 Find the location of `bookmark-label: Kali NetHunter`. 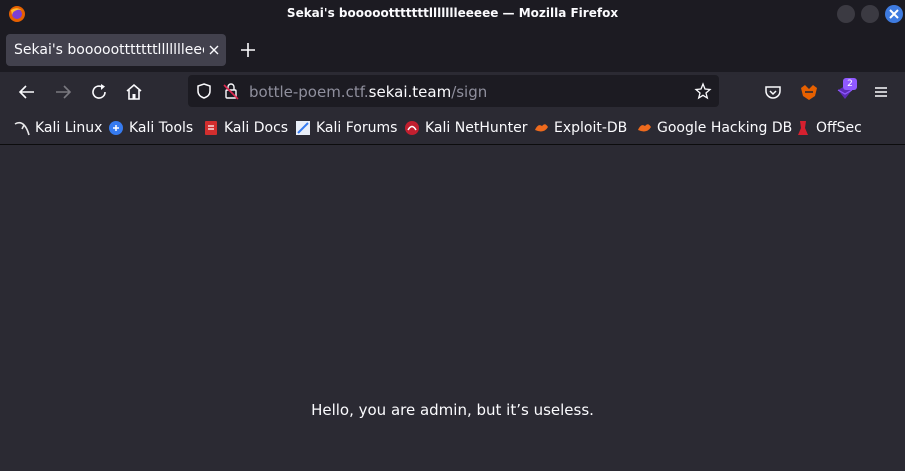

bookmark-label: Kali NetHunter is located at coordinates (476, 128).